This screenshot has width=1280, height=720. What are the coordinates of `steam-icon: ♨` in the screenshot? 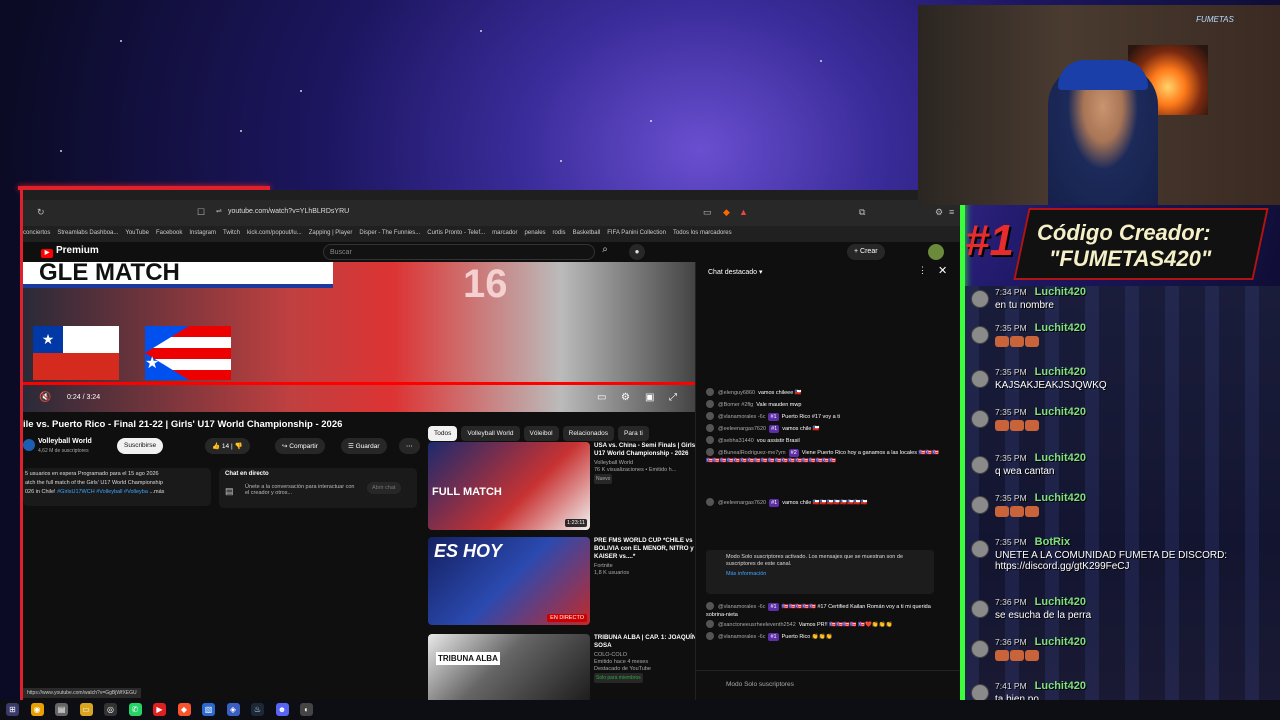 It's located at (257, 709).